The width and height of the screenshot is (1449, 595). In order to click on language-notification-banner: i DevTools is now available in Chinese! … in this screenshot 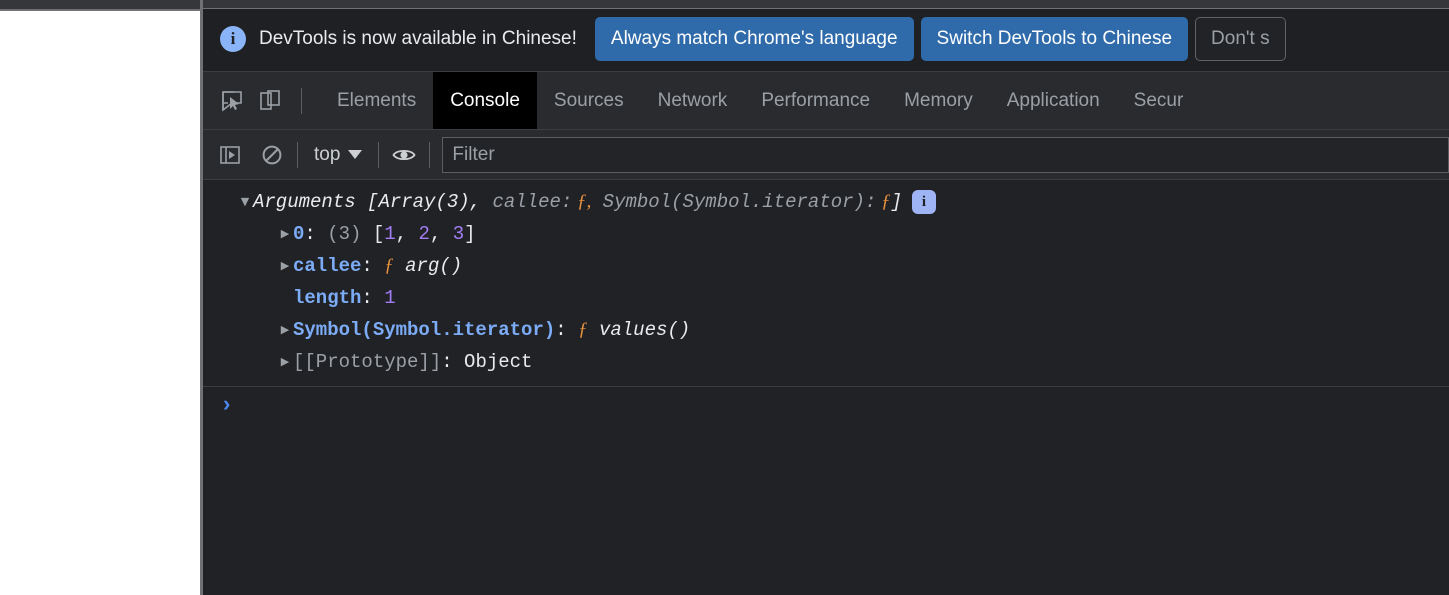, I will do `click(826, 36)`.